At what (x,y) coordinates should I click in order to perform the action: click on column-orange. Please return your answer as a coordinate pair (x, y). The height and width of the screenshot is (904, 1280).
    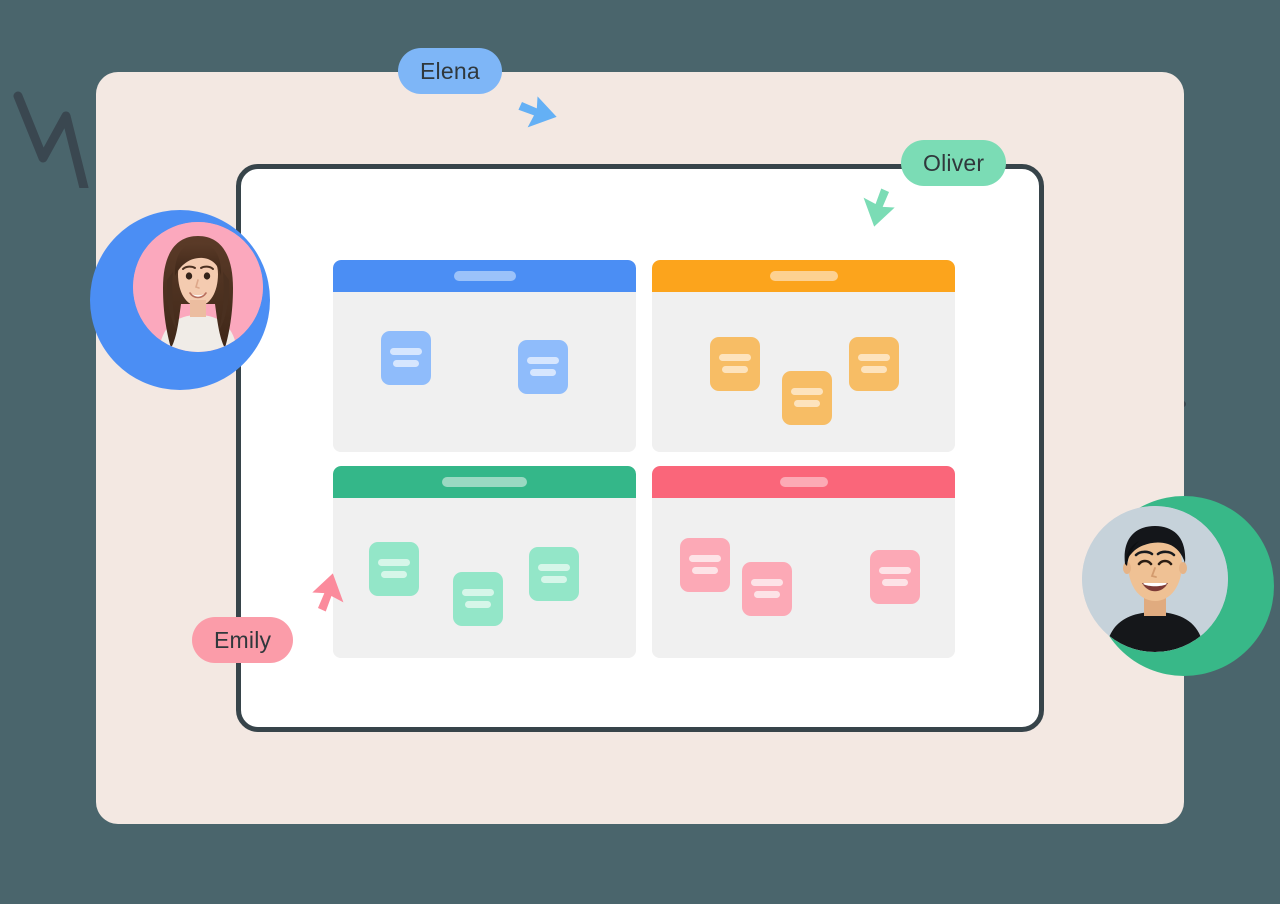
    Looking at the image, I should click on (803, 356).